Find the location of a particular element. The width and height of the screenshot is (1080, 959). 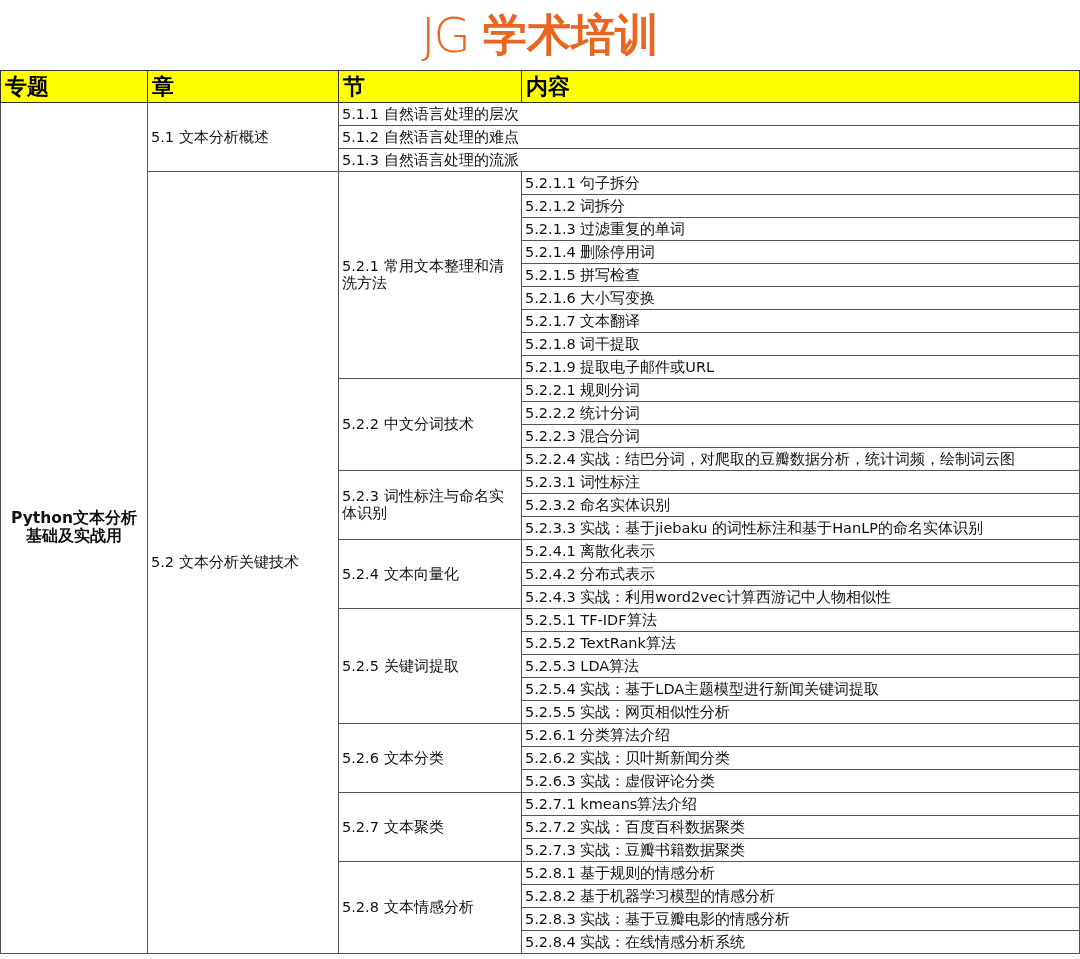

content-cell: 5.2.1.7 文本翻译 is located at coordinates (800, 321).